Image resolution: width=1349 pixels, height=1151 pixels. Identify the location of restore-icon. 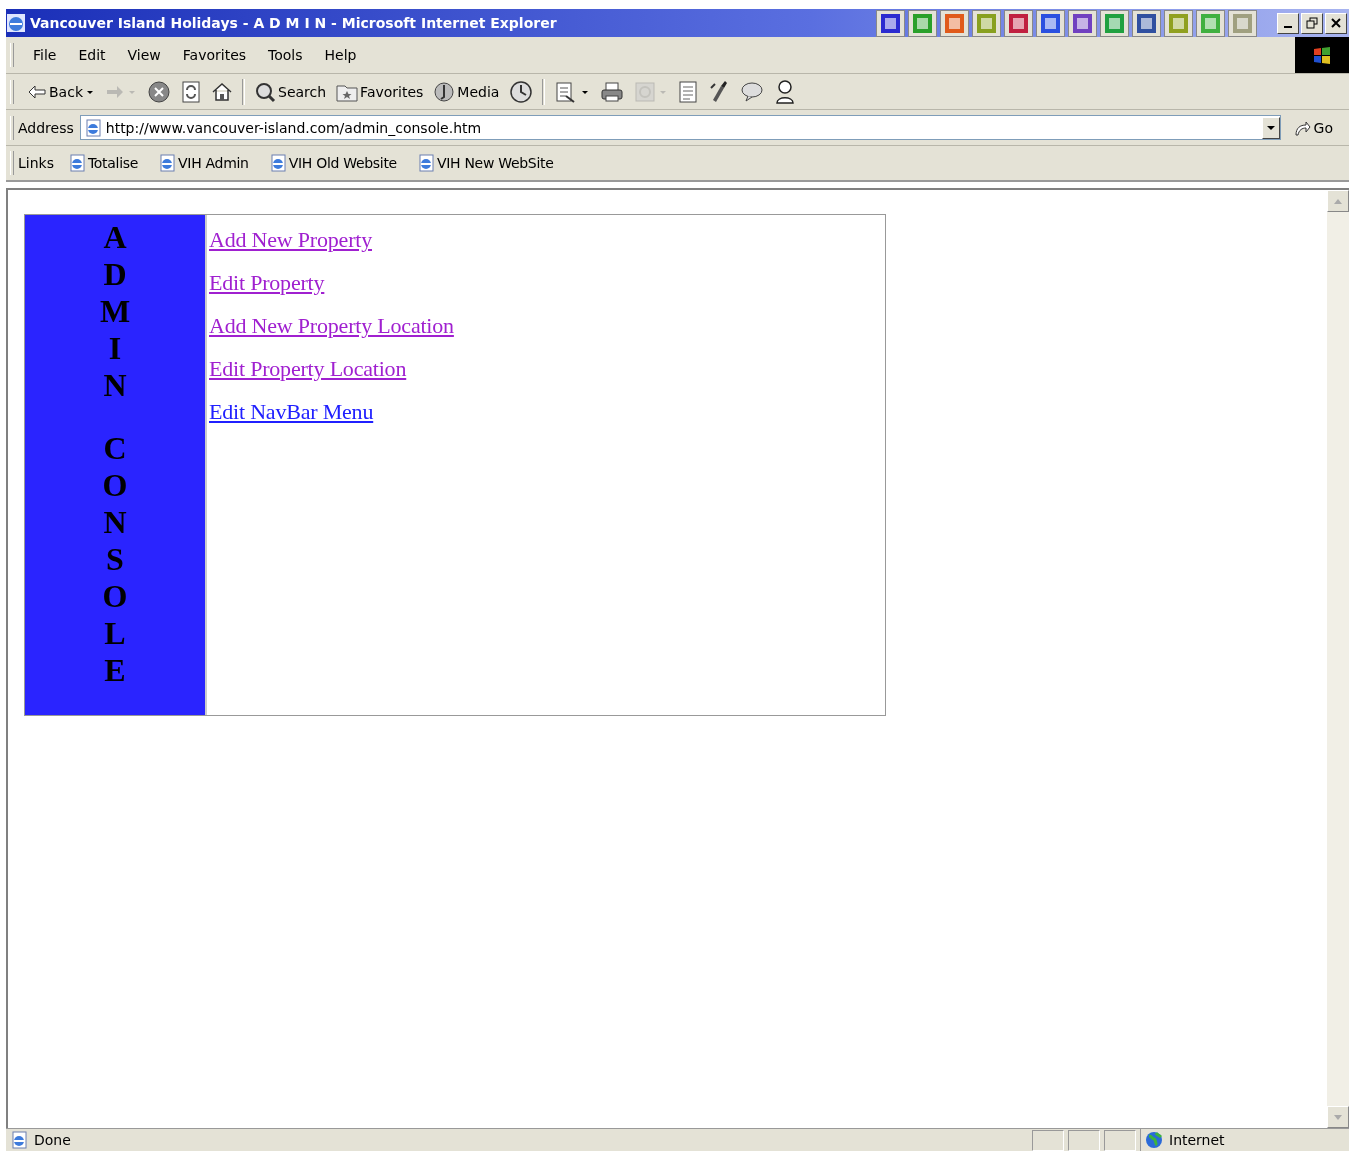
(1312, 23).